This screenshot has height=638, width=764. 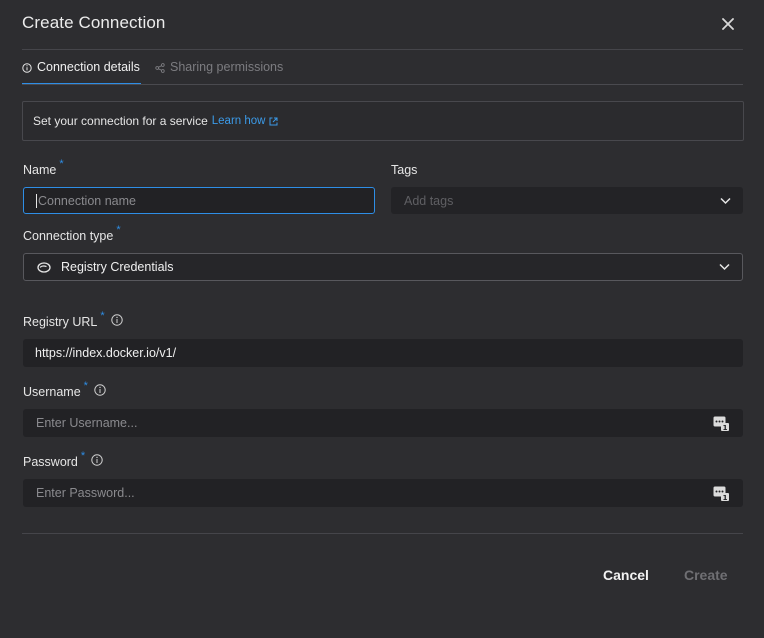 I want to click on name-label: Name *, so click(x=43, y=167).